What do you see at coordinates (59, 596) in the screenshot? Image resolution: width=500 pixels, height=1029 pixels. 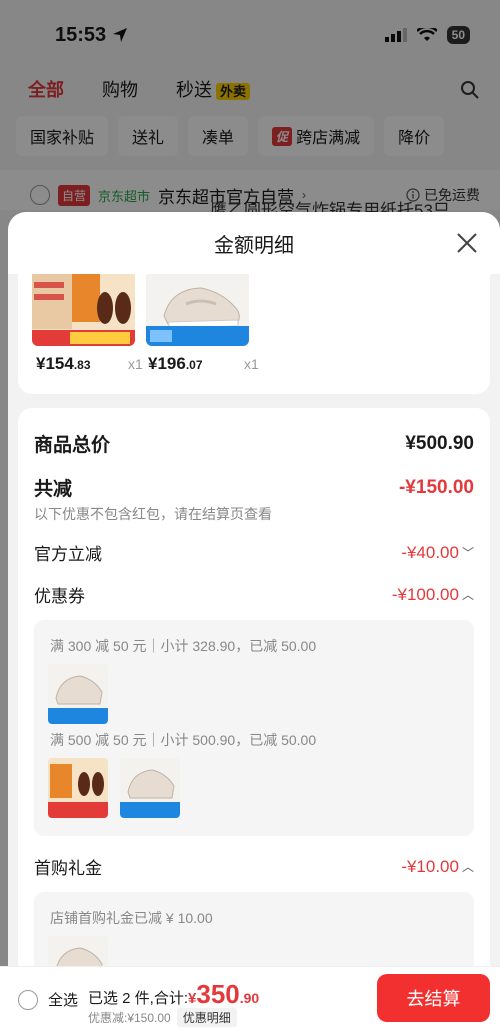 I see `coupon-label: 优惠券` at bounding box center [59, 596].